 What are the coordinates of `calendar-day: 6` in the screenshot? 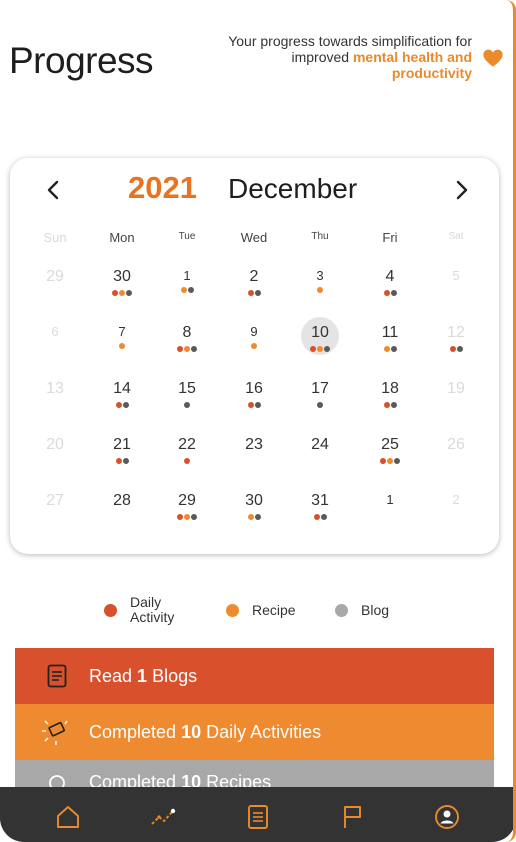 It's located at (55, 341).